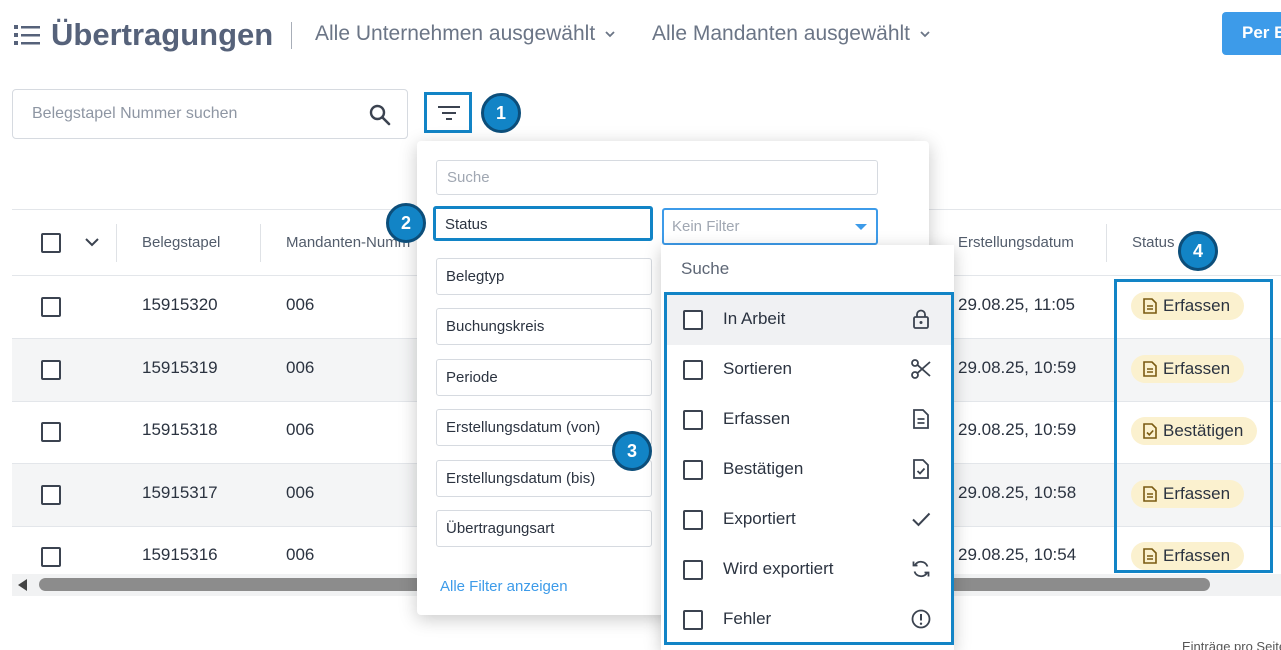 Image resolution: width=1281 pixels, height=650 pixels. What do you see at coordinates (706, 226) in the screenshot?
I see `status-filter-placeholder: Kein Filter` at bounding box center [706, 226].